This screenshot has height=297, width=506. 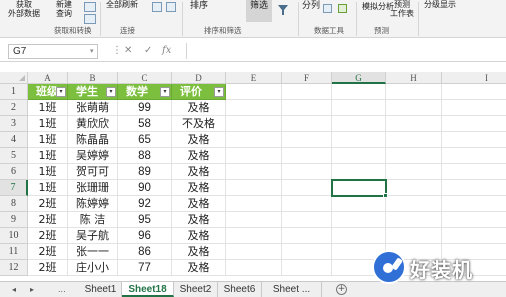 What do you see at coordinates (148, 51) in the screenshot?
I see `enter-icon: ✓` at bounding box center [148, 51].